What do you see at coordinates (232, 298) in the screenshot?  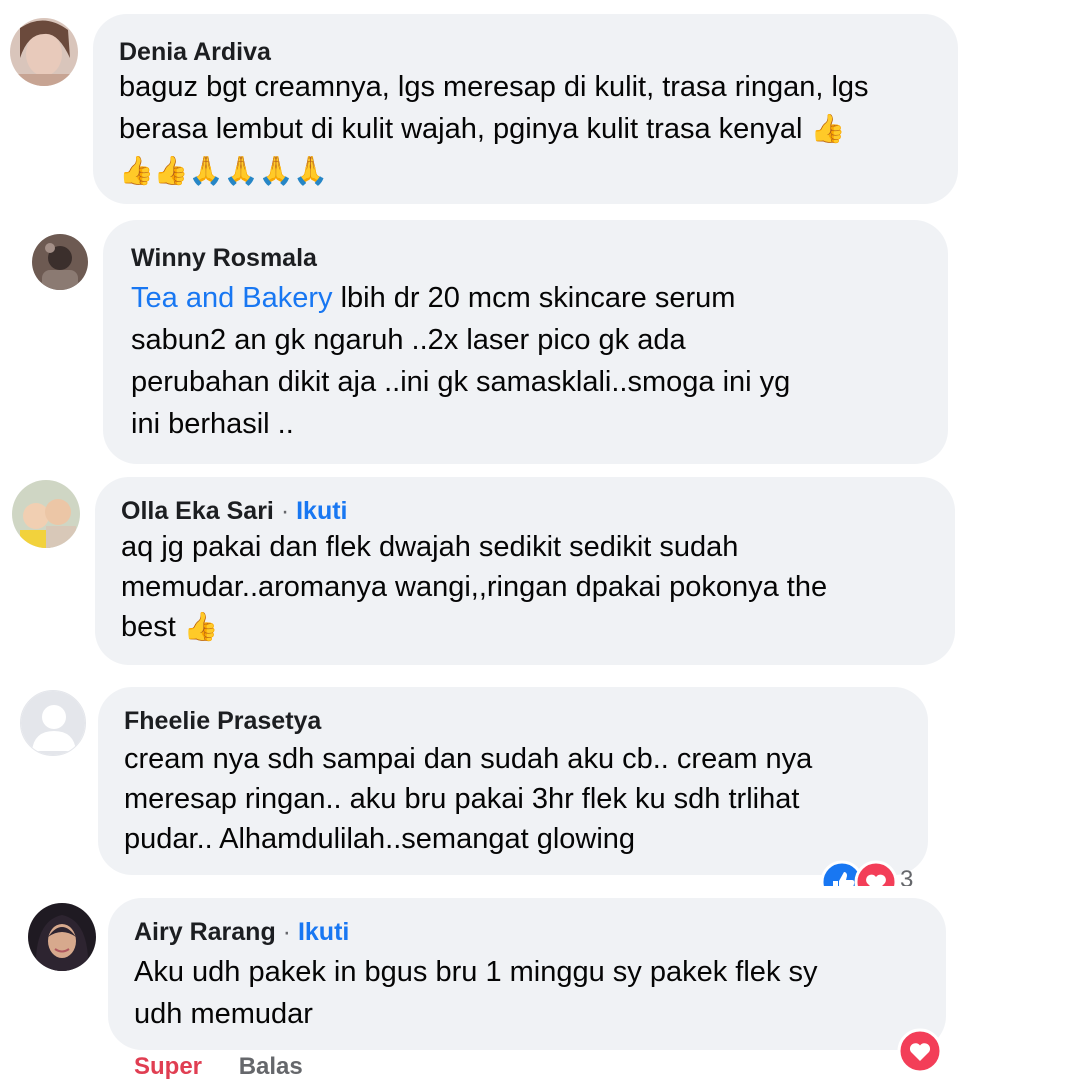 I see `tagged-page-link: Tea and Bakery` at bounding box center [232, 298].